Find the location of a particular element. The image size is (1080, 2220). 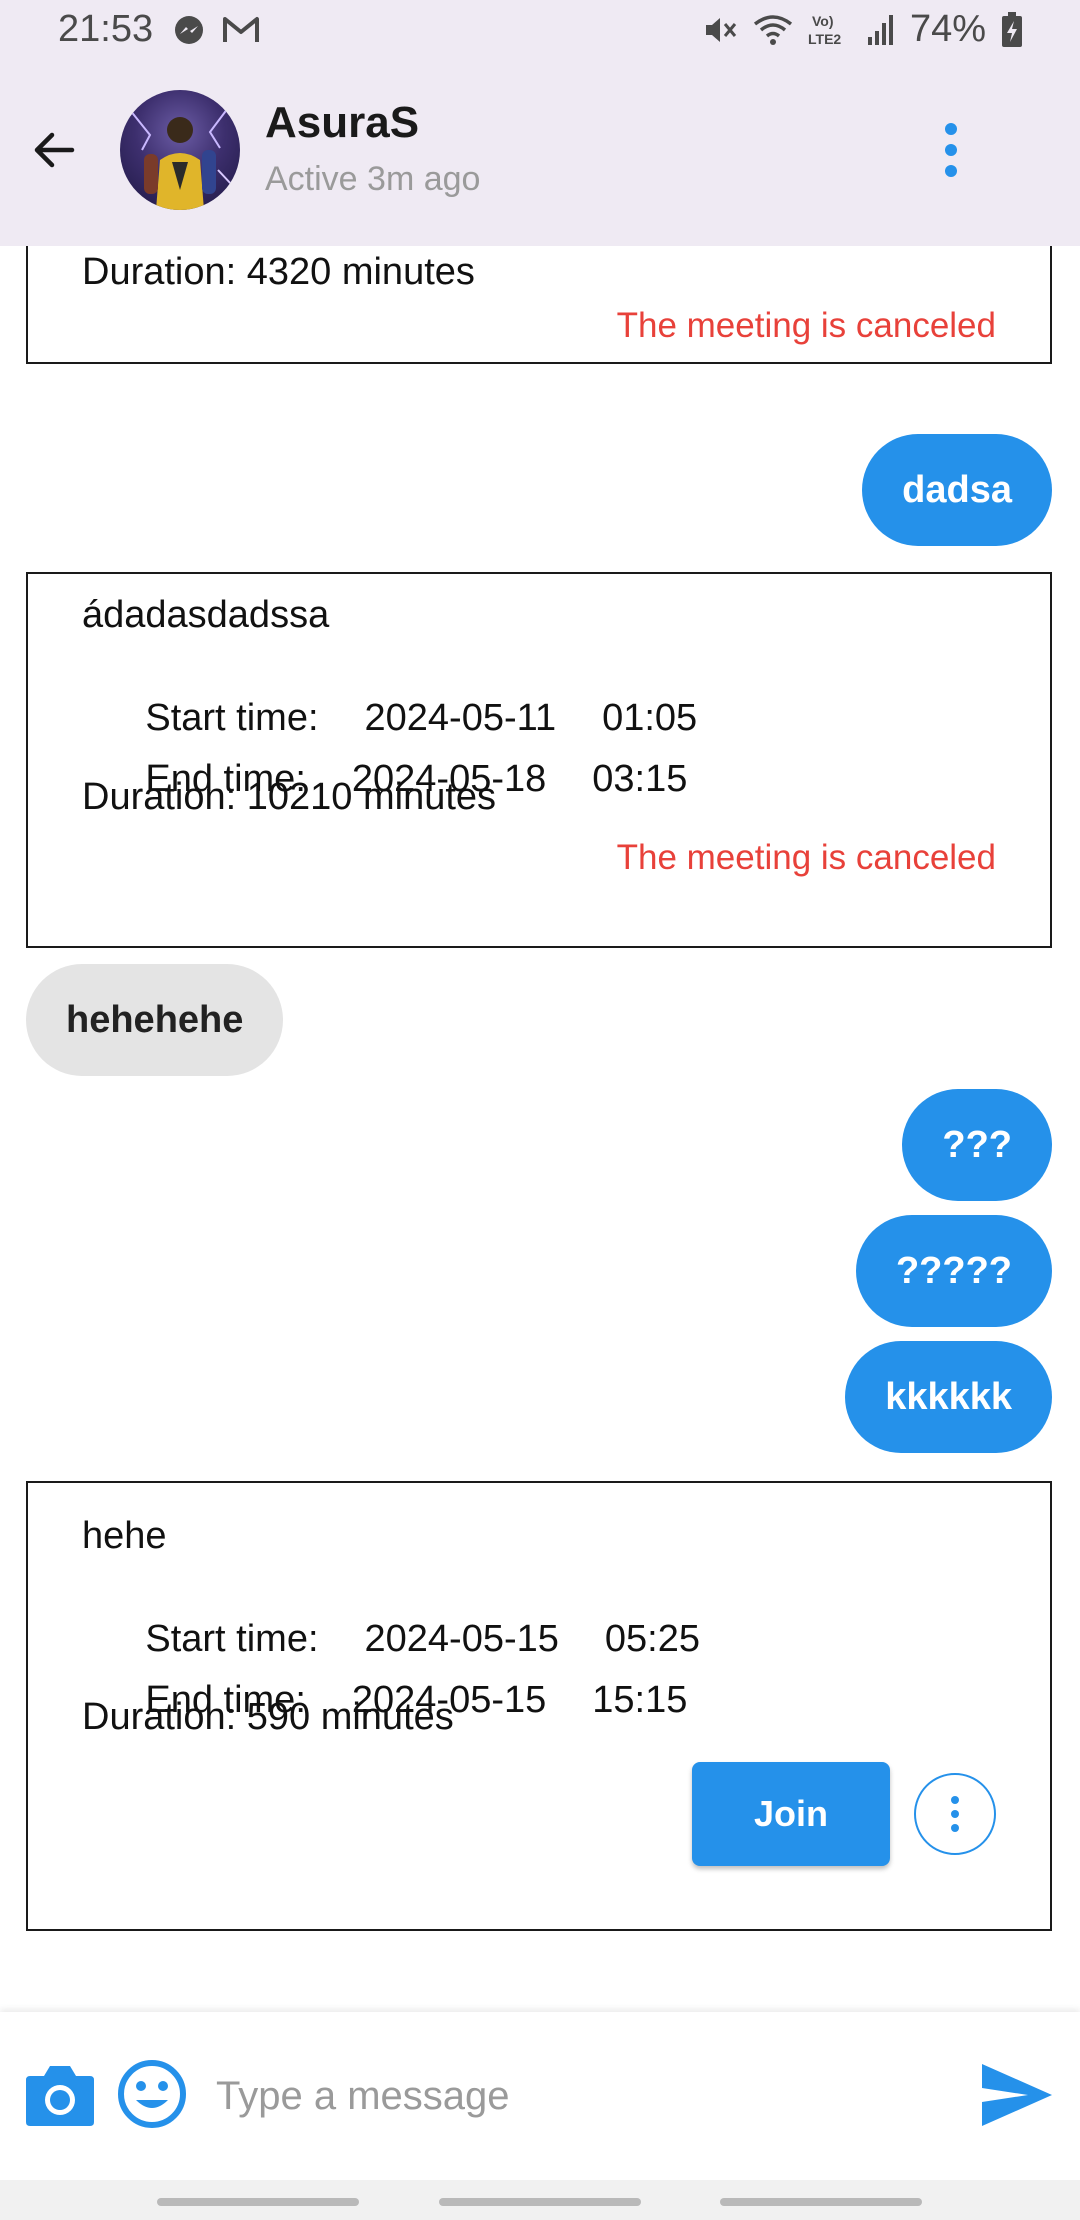

end-time: 15:15 is located at coordinates (640, 1700).